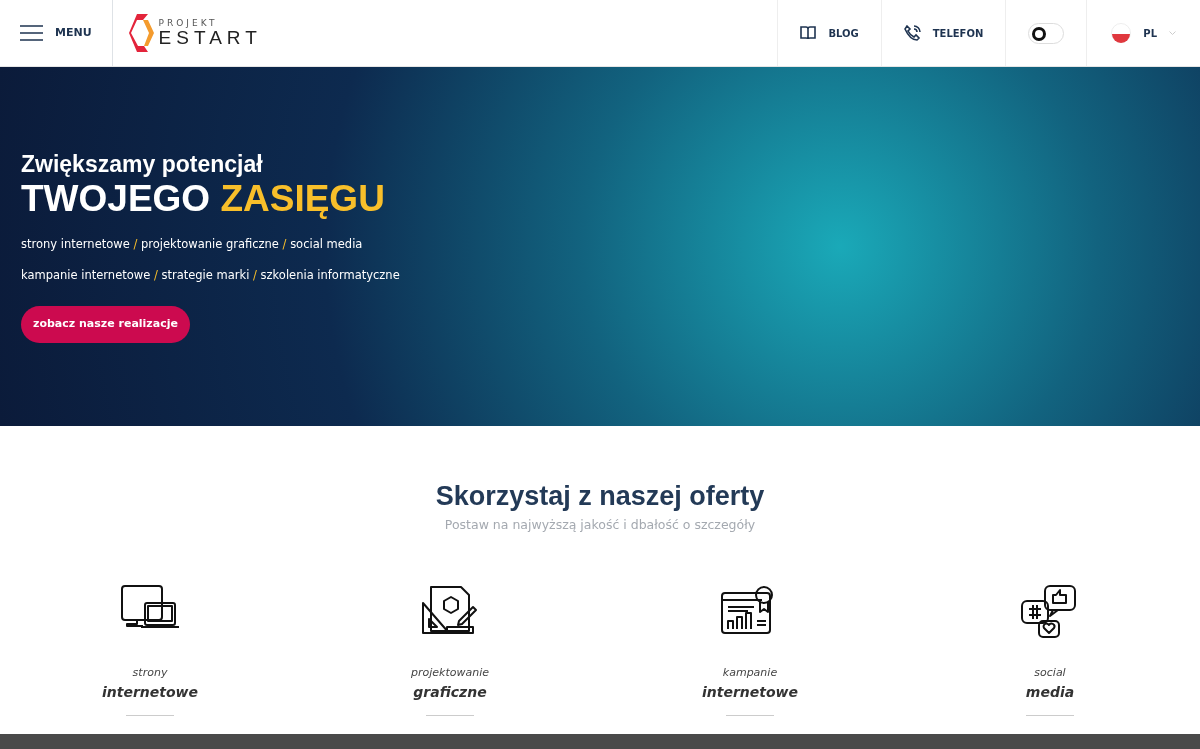 The height and width of the screenshot is (749, 1200). Describe the element at coordinates (600, 525) in the screenshot. I see `section-subtitle: Postaw na najwyższą jakość i dbałość o szczegóły` at that location.